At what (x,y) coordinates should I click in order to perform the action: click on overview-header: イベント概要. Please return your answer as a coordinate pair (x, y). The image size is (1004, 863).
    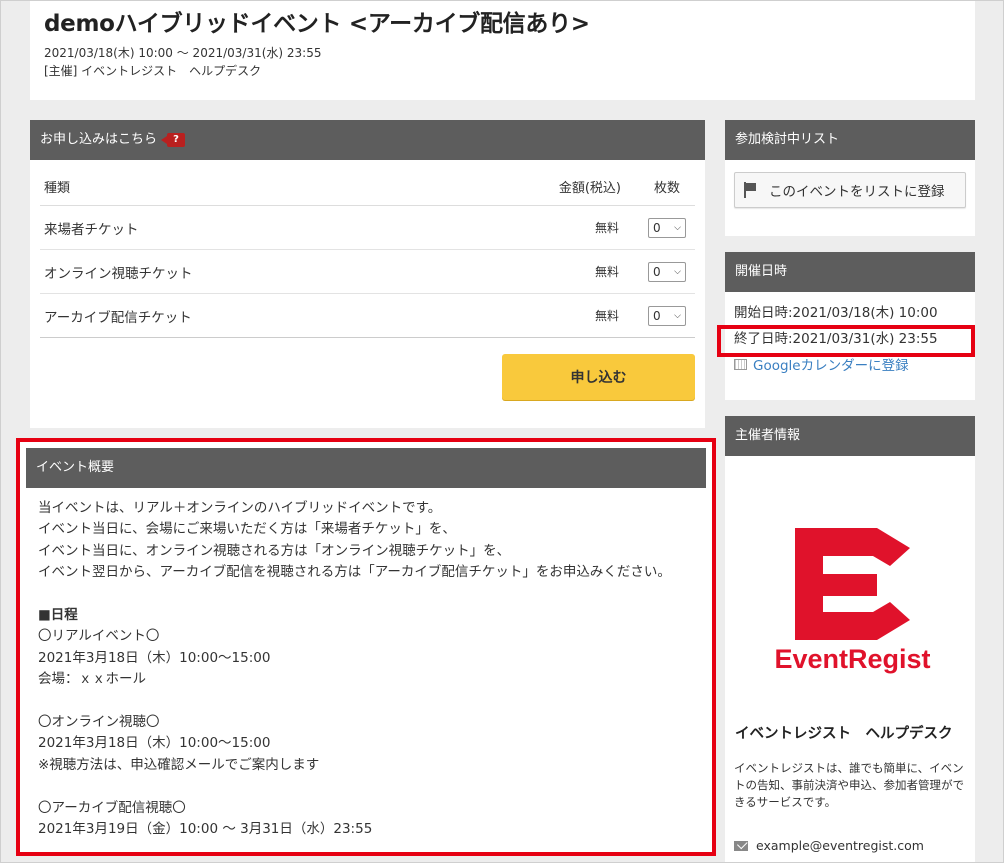
    Looking at the image, I should click on (366, 468).